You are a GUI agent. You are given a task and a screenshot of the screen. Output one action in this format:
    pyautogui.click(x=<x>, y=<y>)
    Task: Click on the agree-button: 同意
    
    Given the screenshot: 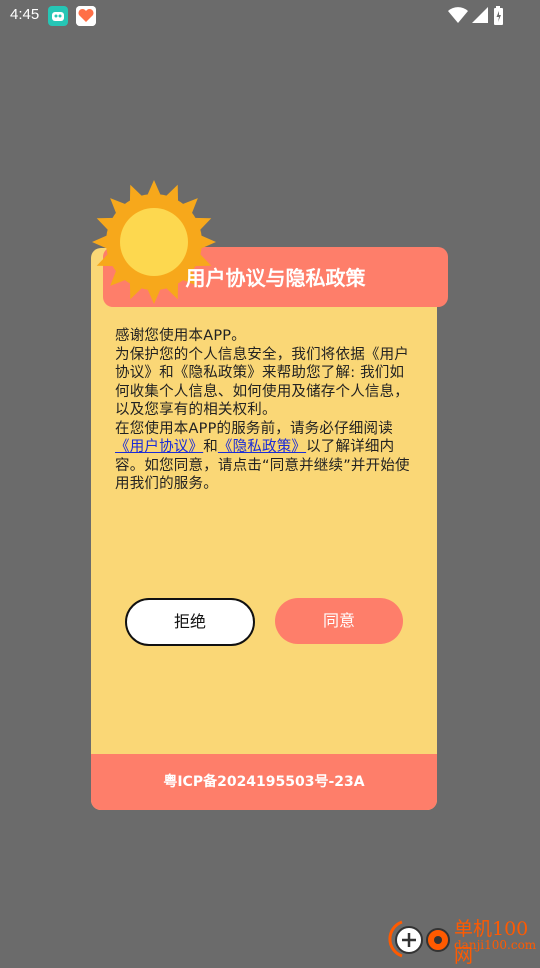 What is the action you would take?
    pyautogui.click(x=339, y=621)
    